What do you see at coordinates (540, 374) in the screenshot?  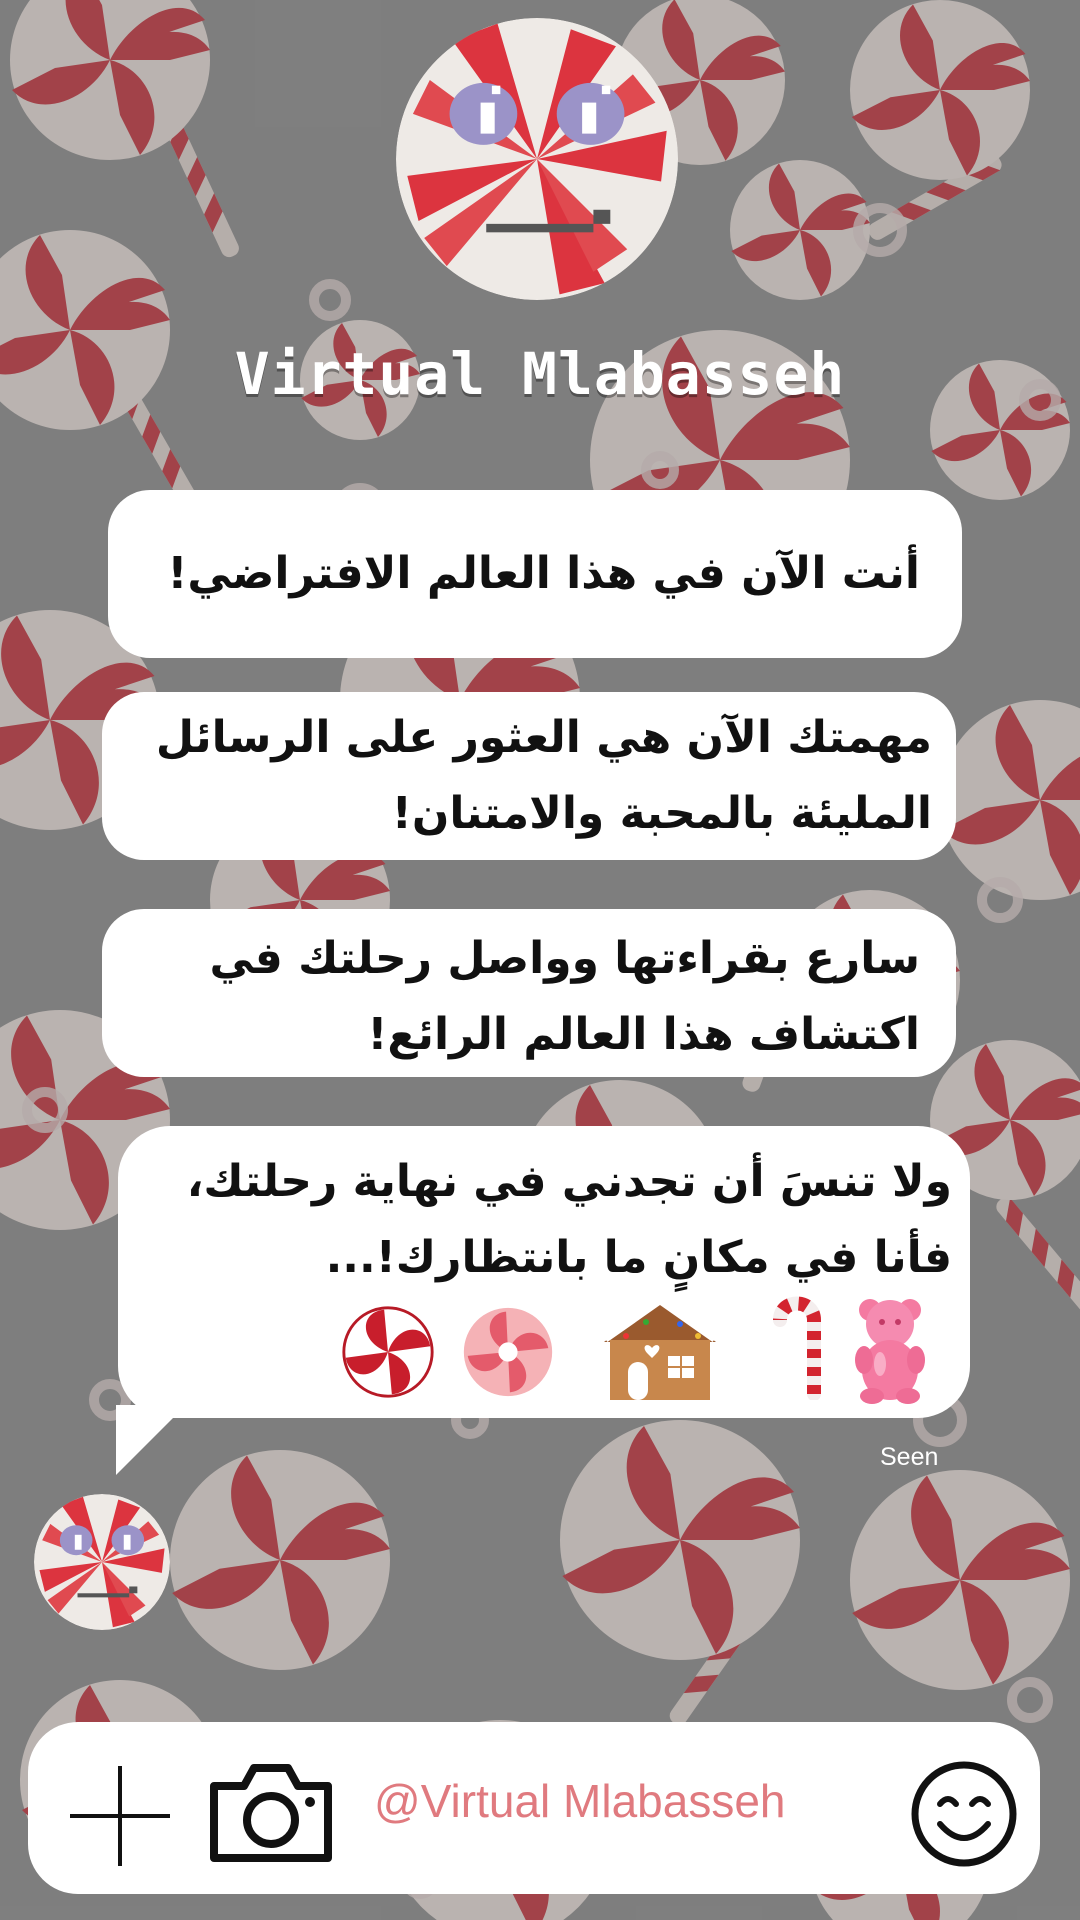 I see `profile-name: Virtual Mlabasseh` at bounding box center [540, 374].